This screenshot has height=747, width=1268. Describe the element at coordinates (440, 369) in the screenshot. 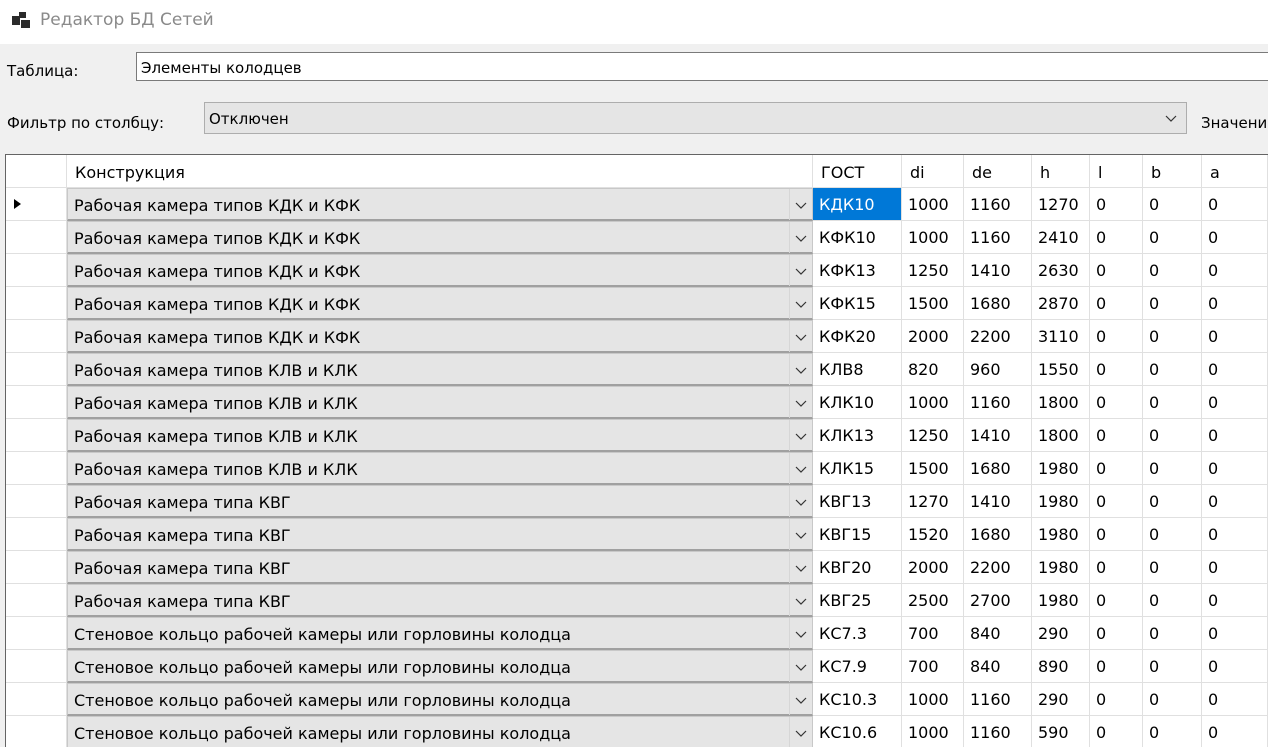

I see `construction-combo: Рабочая камера типов КЛВ и КЛК` at that location.